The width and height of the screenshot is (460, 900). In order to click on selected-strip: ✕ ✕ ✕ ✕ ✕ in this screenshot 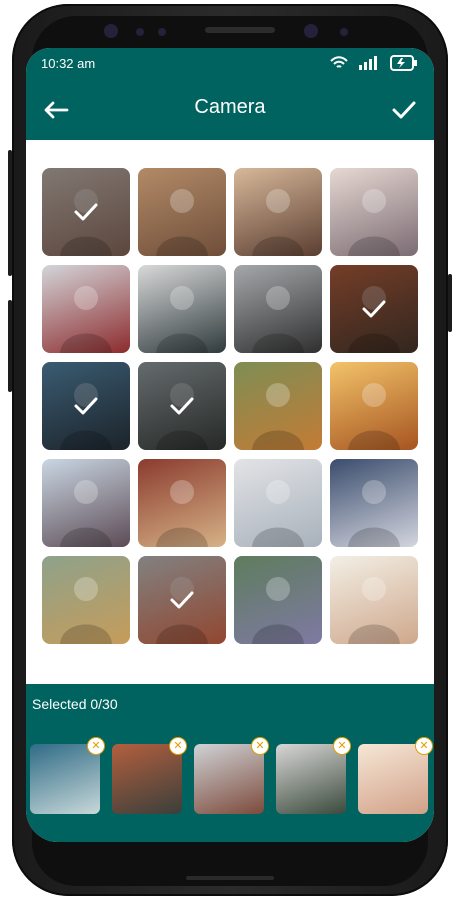, I will do `click(231, 775)`.